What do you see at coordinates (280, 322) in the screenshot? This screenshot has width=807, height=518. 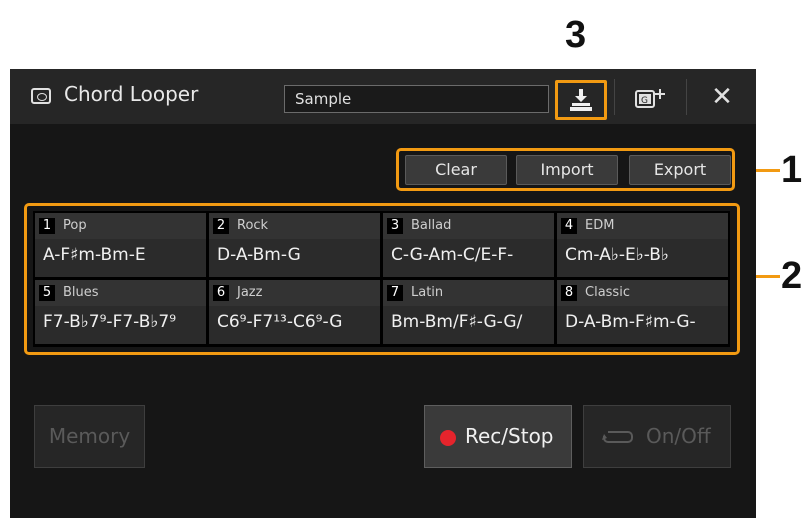 I see `slot-chords: C6⁹-F7¹³-C6⁹-G` at bounding box center [280, 322].